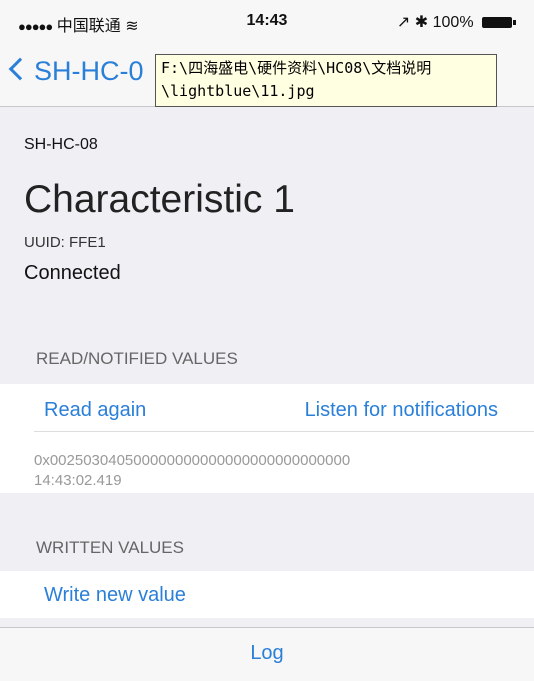 Image resolution: width=534 pixels, height=681 pixels. Describe the element at coordinates (499, 23) in the screenshot. I see `battery-icon` at that location.